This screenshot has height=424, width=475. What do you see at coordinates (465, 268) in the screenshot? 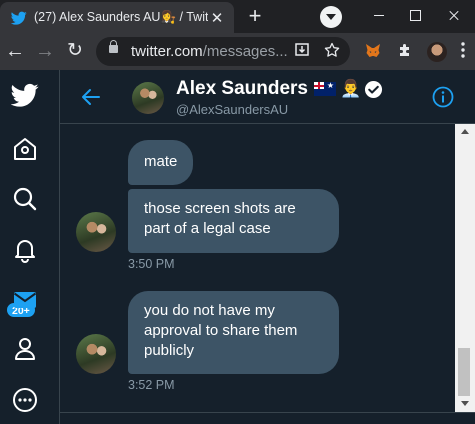
I see `message-scrollbar` at bounding box center [465, 268].